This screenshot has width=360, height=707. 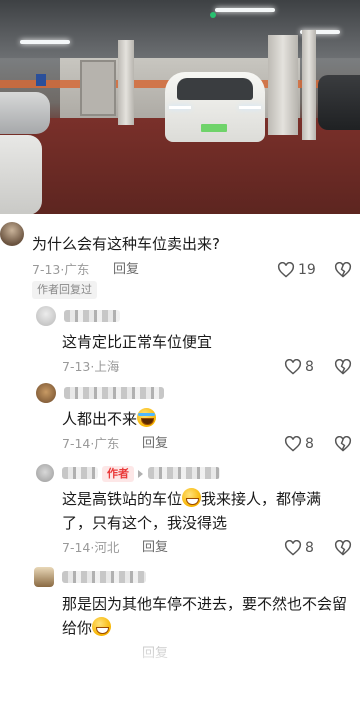 I want to click on parked-car-left, so click(x=25, y=113).